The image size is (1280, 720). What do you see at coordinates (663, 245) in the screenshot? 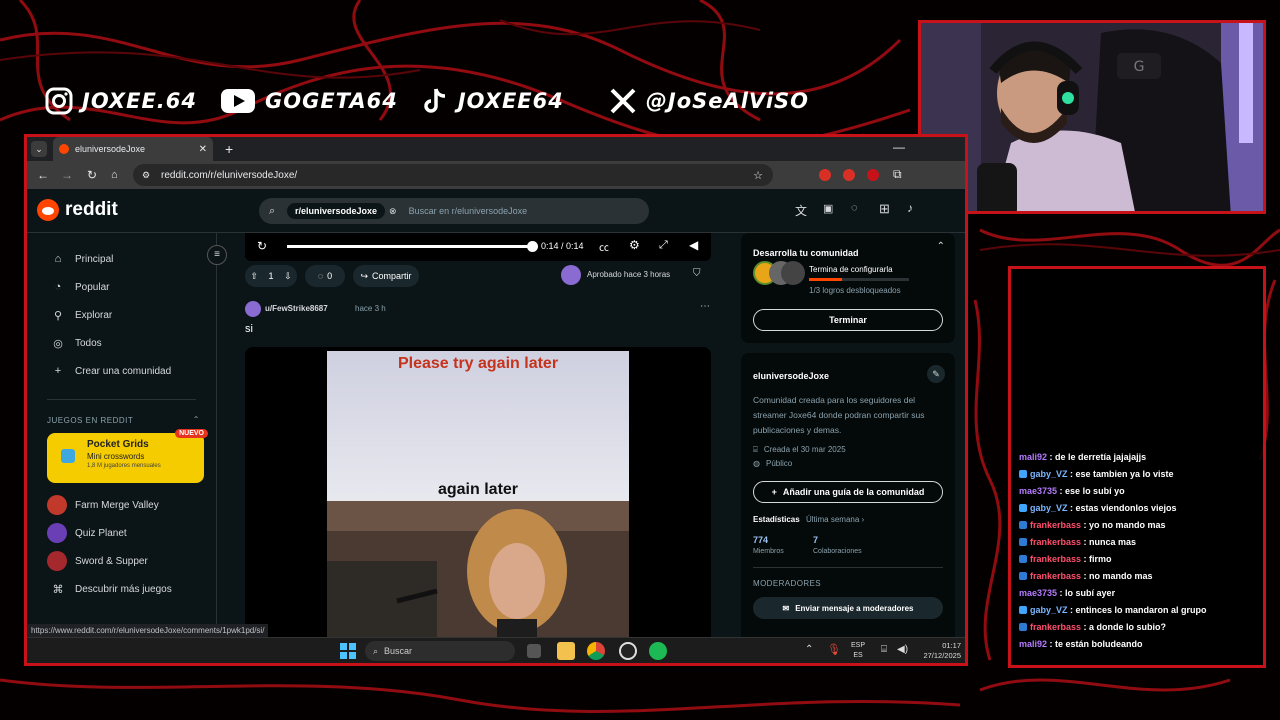
I see `fullscreen-icon: ⤢` at bounding box center [663, 245].